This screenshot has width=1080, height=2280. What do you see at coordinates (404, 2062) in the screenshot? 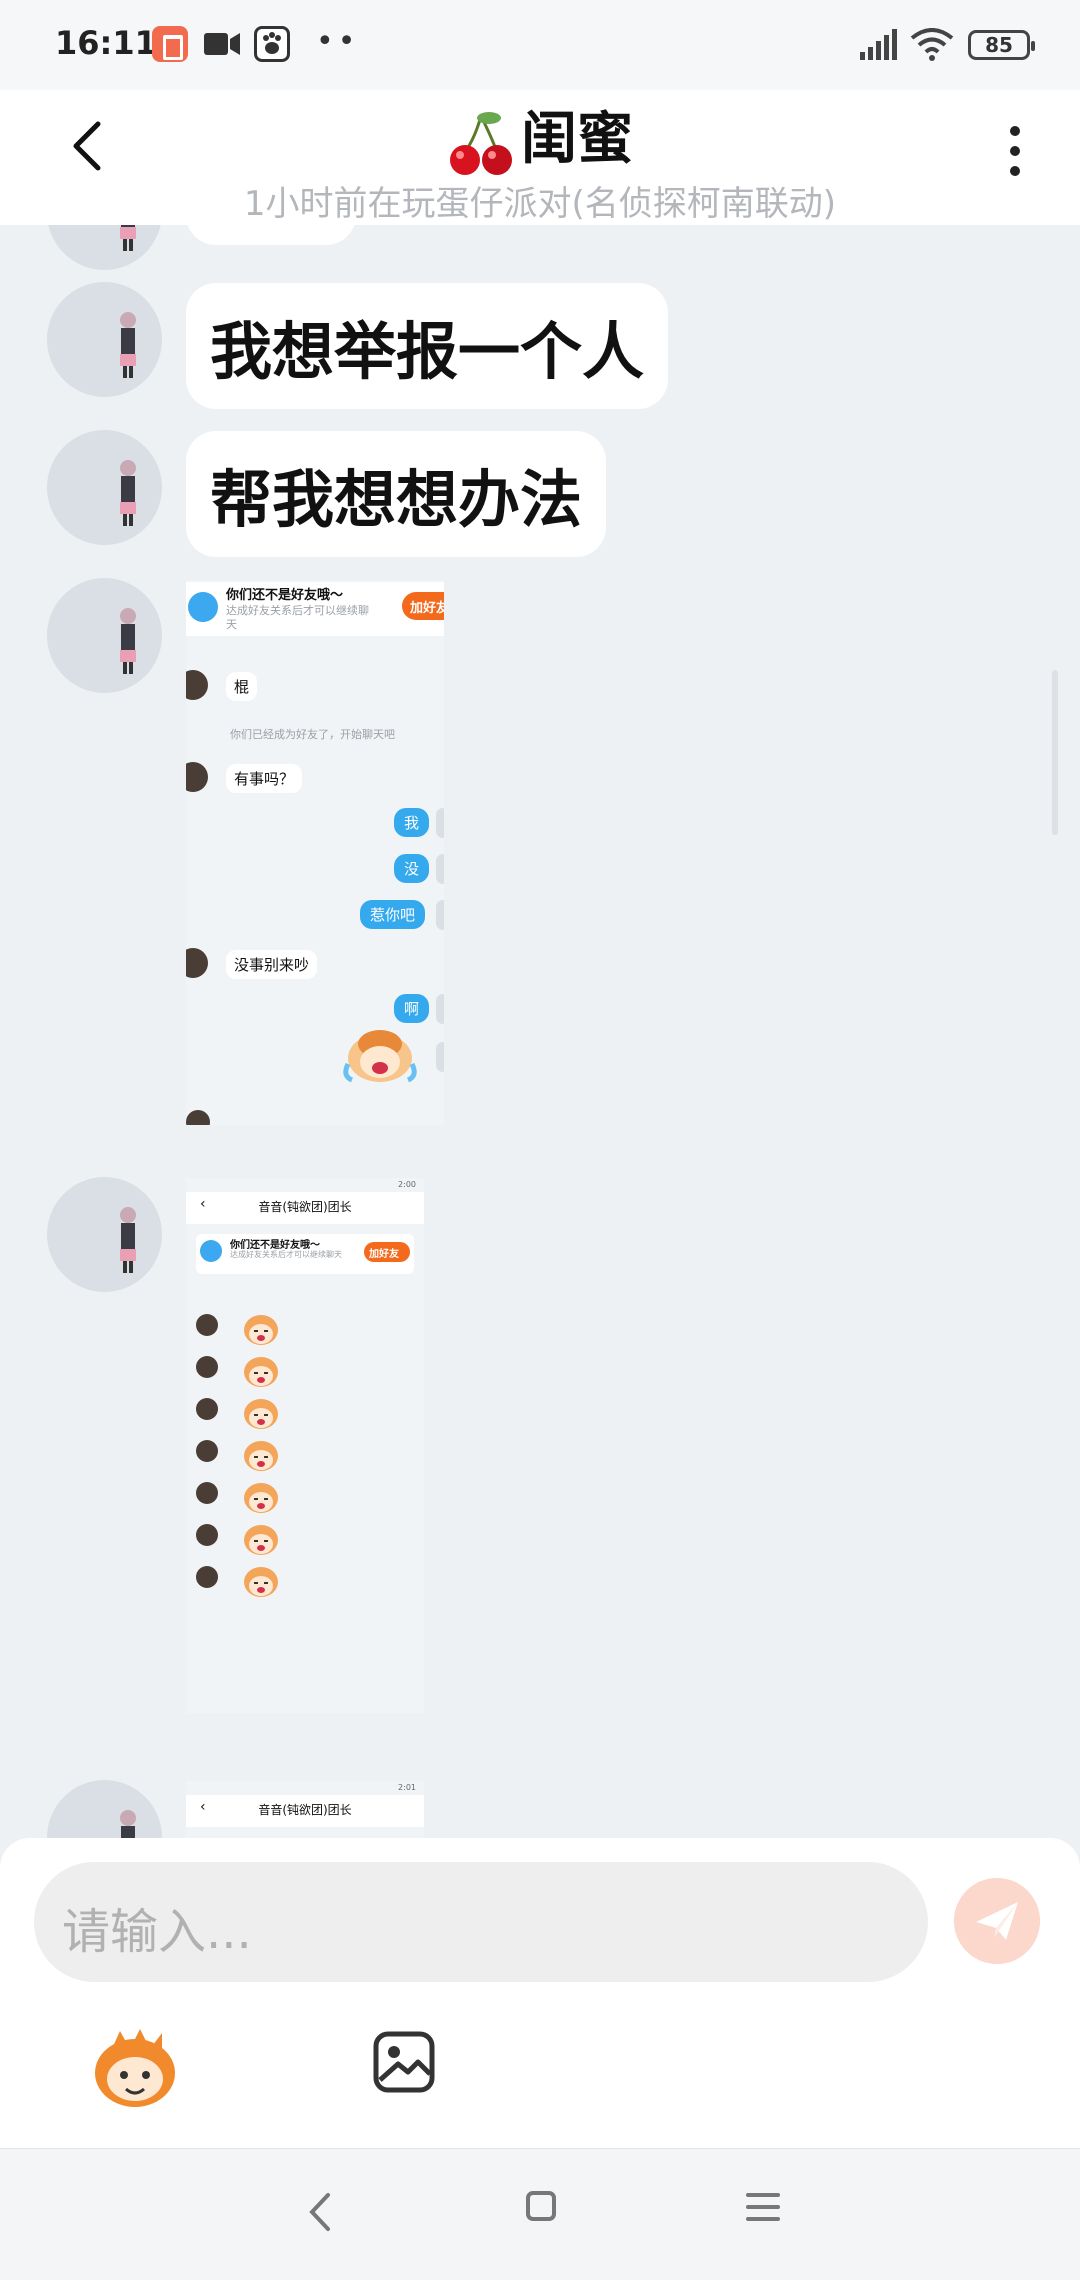
I see `image-picker-button` at bounding box center [404, 2062].